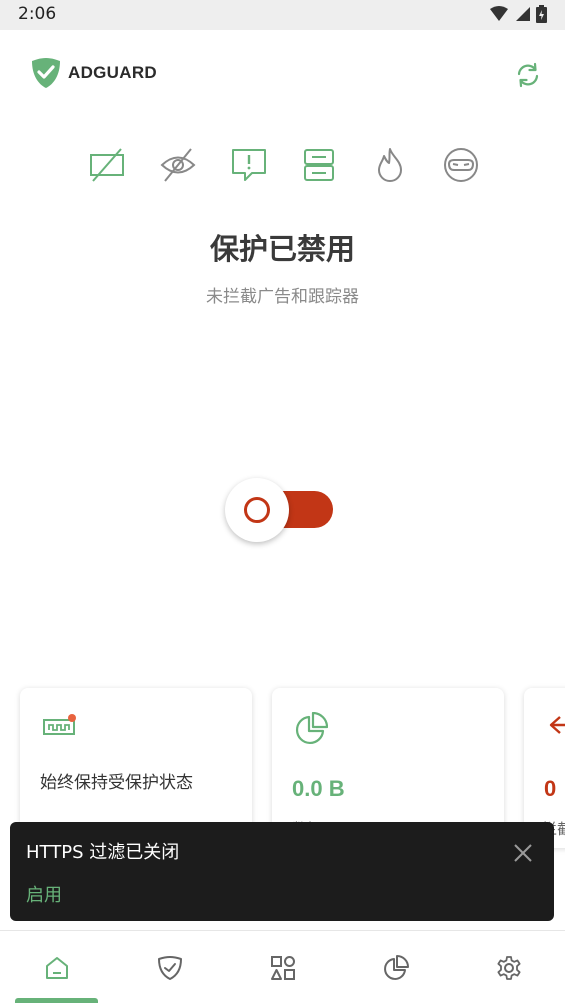  I want to click on close-icon, so click(523, 853).